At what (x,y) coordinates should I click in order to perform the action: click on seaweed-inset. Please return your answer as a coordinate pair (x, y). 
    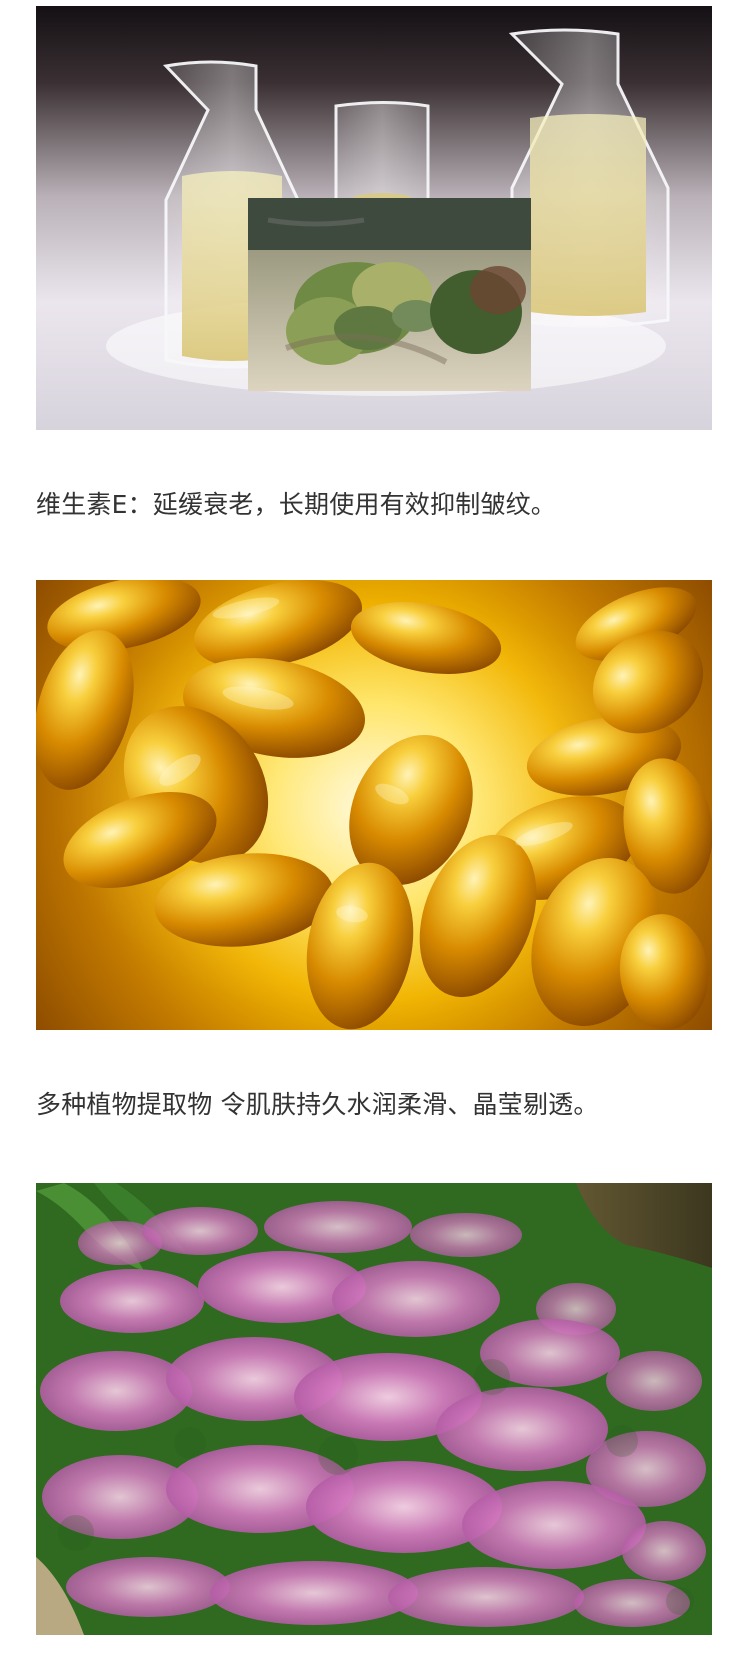
    Looking at the image, I should click on (389, 294).